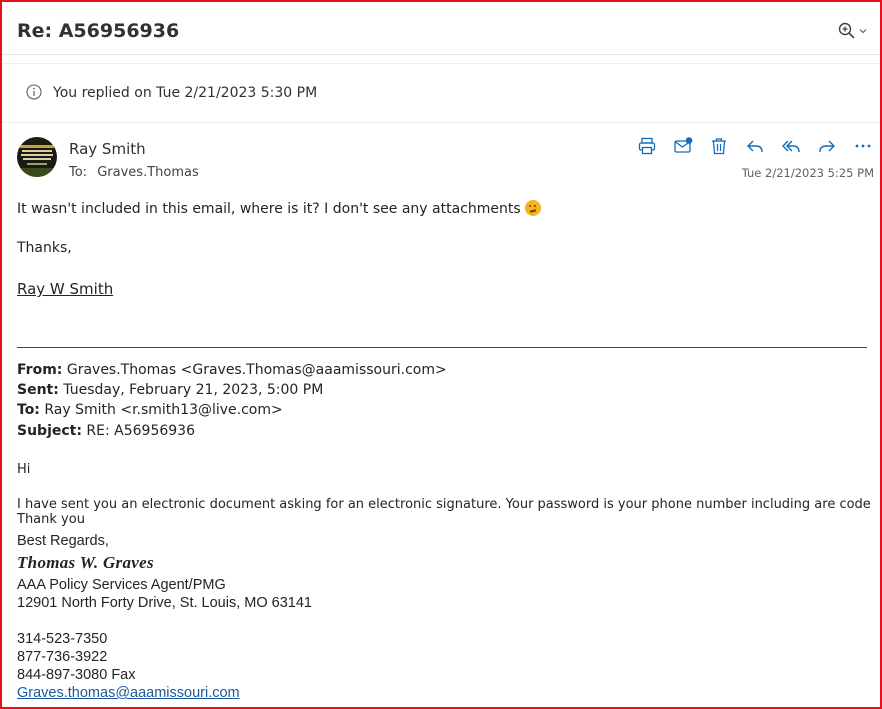 This screenshot has width=882, height=709. I want to click on subject-label: Subject:, so click(49, 431).